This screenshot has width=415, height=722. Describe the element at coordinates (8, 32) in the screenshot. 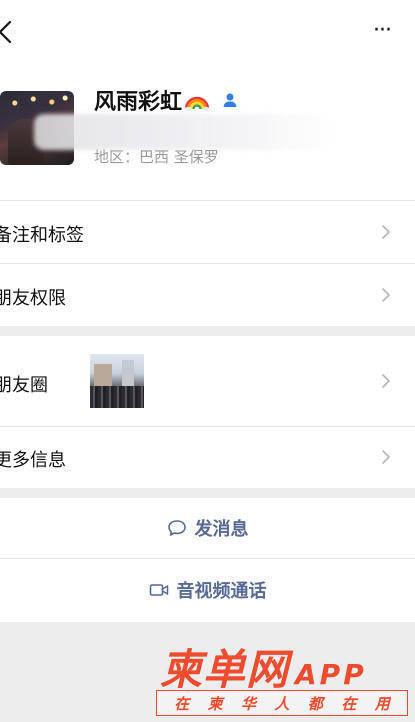

I see `chevron-left-icon` at that location.